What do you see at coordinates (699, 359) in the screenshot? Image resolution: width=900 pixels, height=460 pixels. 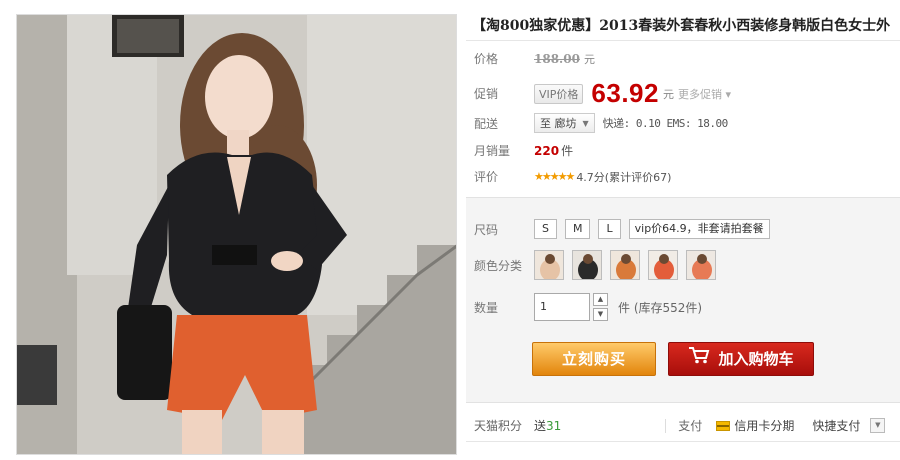 I see `cart-icon` at bounding box center [699, 359].